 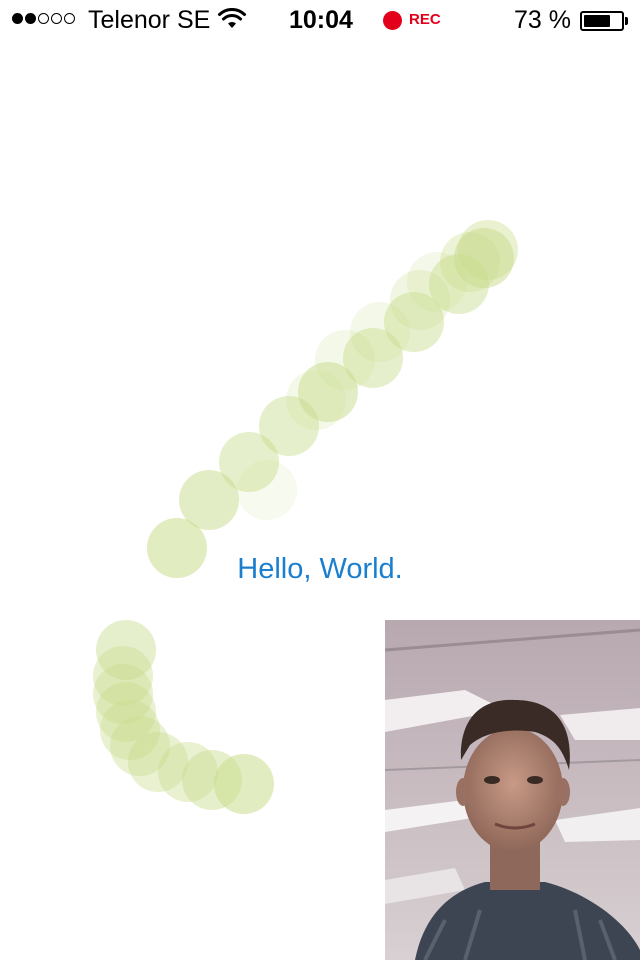 I want to click on touch-trail-lower, so click(x=183, y=717).